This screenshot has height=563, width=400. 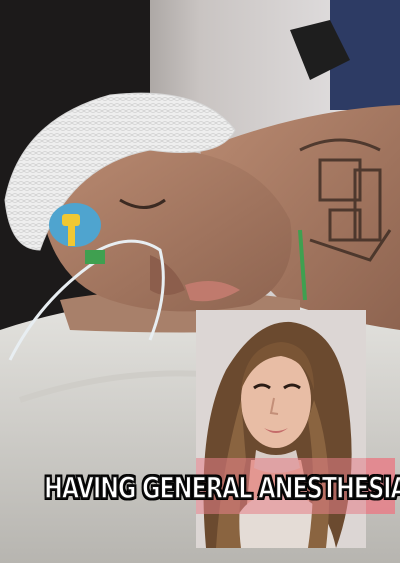 What do you see at coordinates (221, 488) in the screenshot?
I see `video-caption: HAVING GENERAL ANESTHESIA` at bounding box center [221, 488].